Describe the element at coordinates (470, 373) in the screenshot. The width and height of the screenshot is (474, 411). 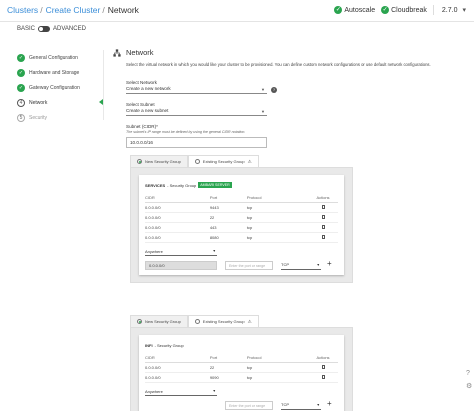
I see `help-circle-icon: ?` at that location.